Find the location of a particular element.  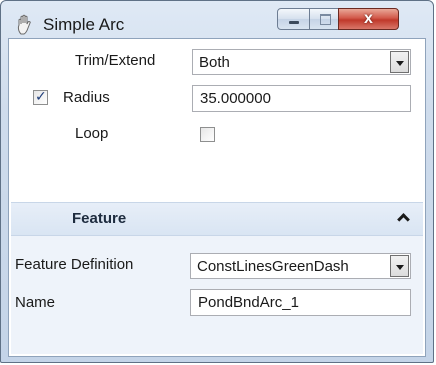

feature-definition-label: Feature Definition is located at coordinates (74, 264).